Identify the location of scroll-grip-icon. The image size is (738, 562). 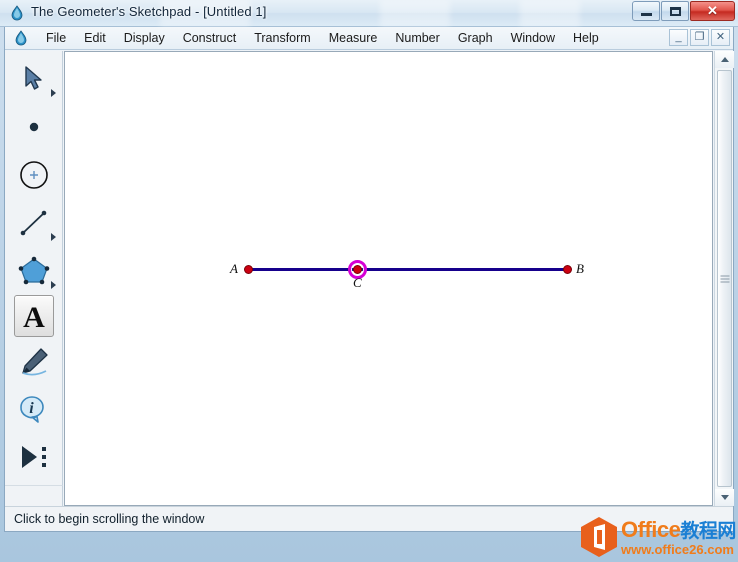
(724, 278).